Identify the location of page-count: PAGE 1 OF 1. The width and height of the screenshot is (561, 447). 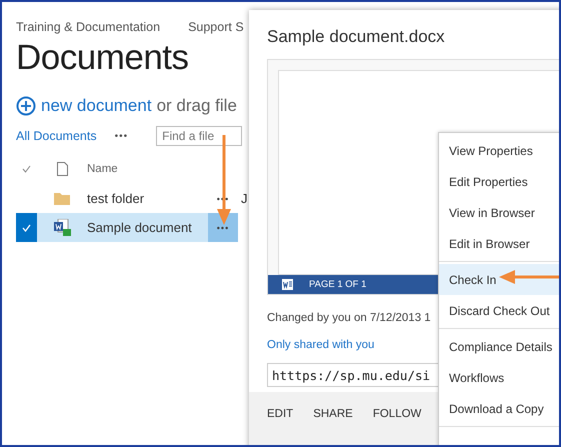
(337, 284).